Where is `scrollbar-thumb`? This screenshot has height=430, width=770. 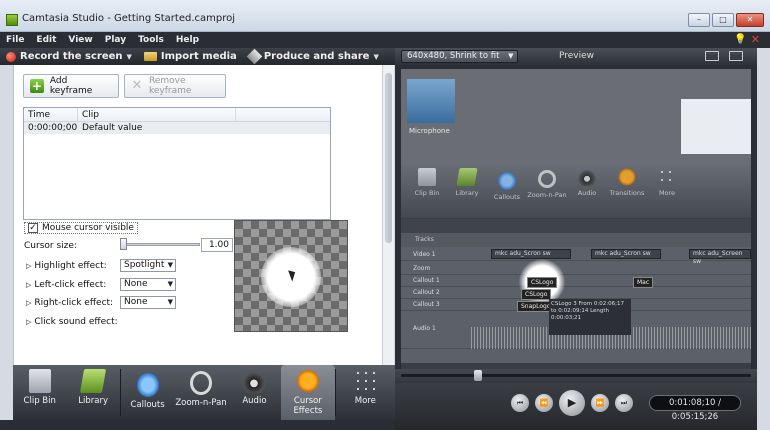 scrollbar-thumb is located at coordinates (388, 158).